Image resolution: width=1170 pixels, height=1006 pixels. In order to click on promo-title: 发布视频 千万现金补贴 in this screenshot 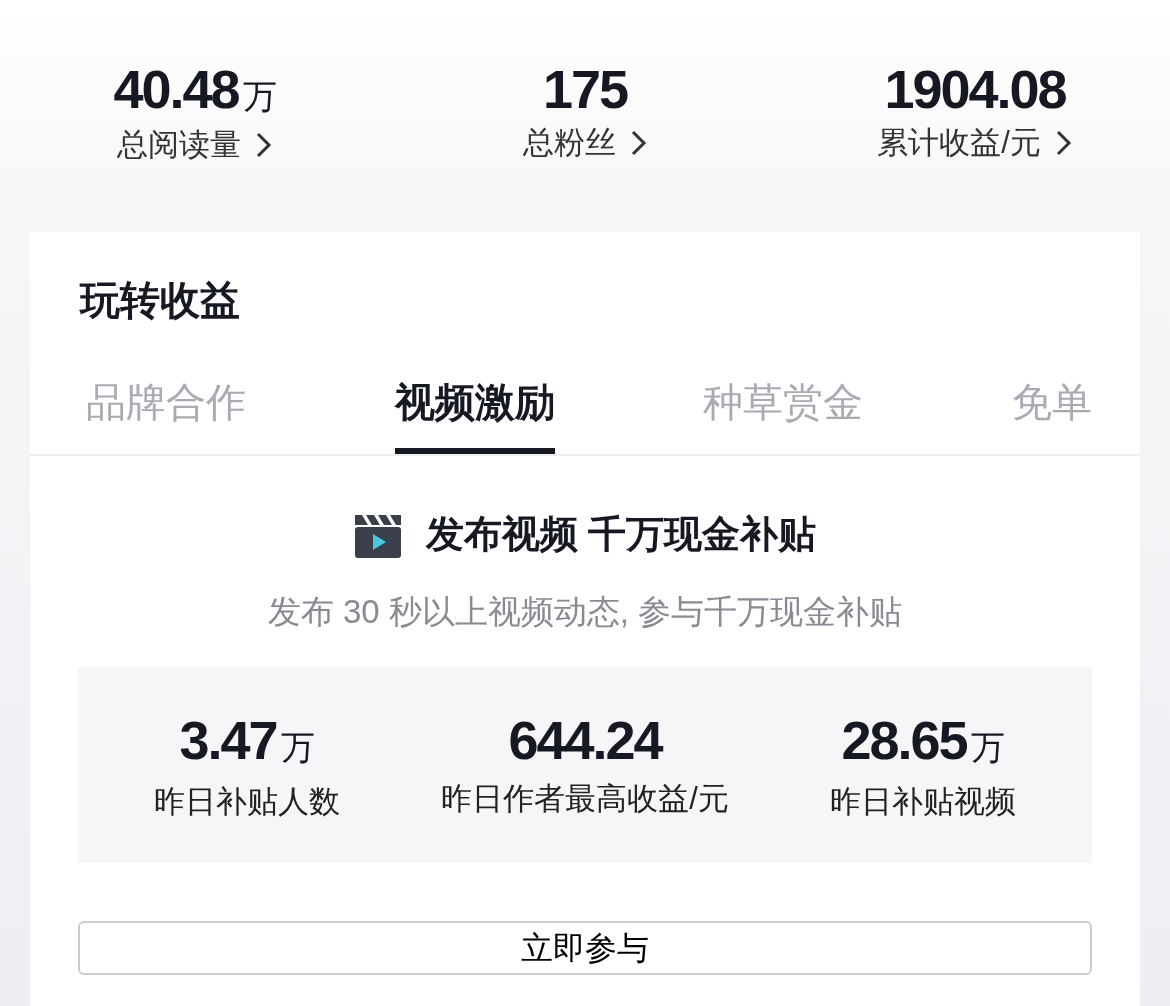, I will do `click(621, 534)`.